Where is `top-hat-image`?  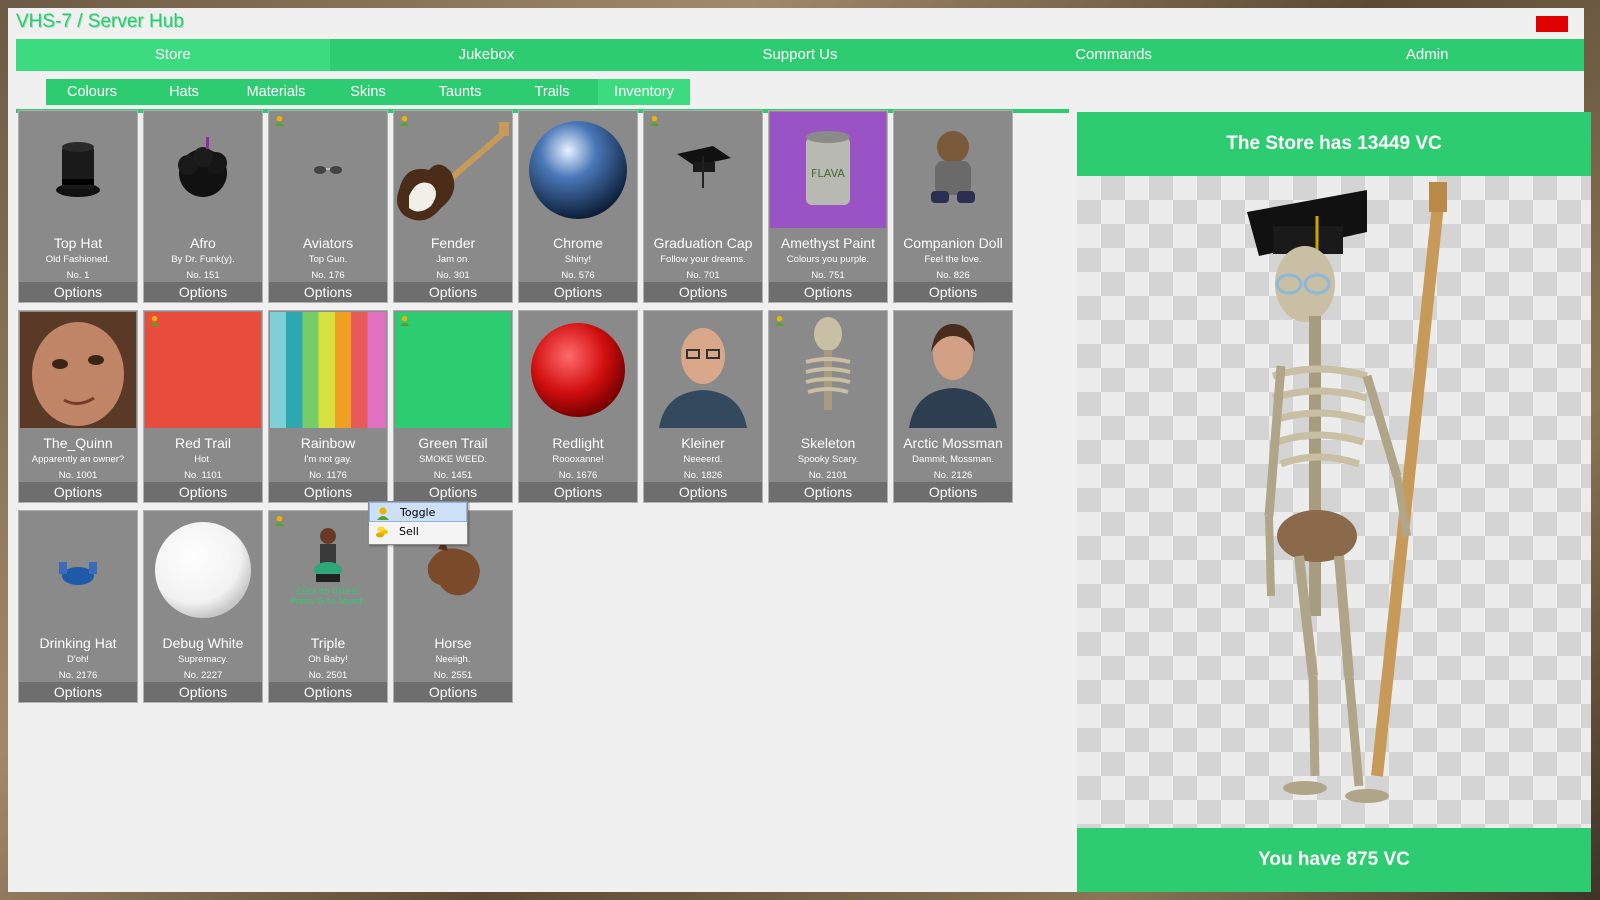
top-hat-image is located at coordinates (78, 170).